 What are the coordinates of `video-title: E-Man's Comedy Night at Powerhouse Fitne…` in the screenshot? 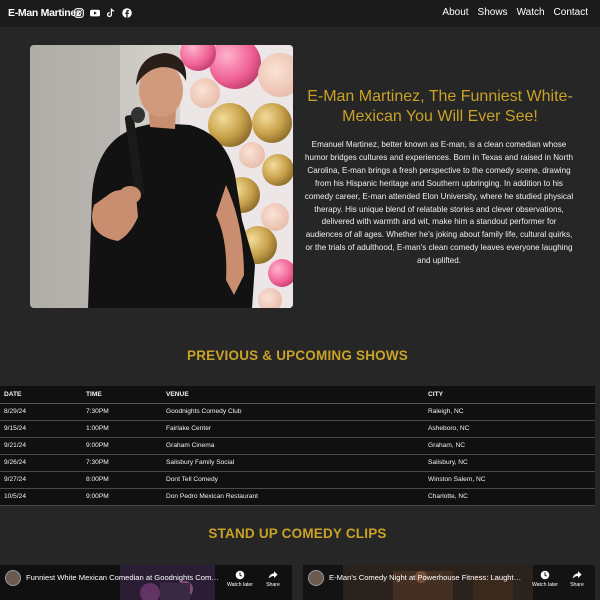 It's located at (427, 577).